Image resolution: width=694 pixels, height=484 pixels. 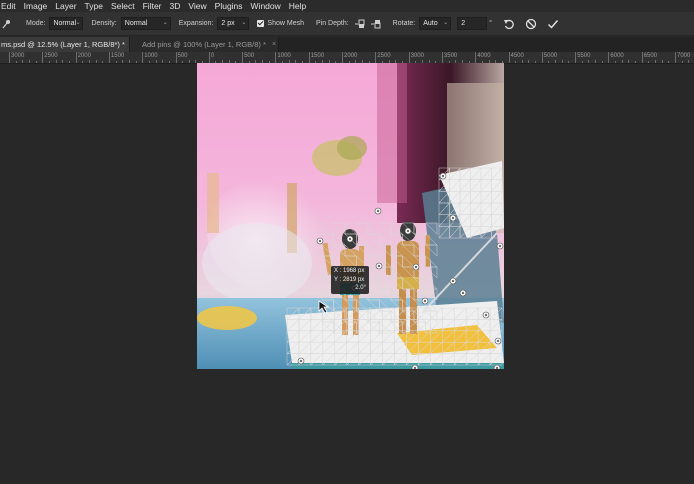 I want to click on tooltip-y: Y : 2819 px, so click(x=349, y=279).